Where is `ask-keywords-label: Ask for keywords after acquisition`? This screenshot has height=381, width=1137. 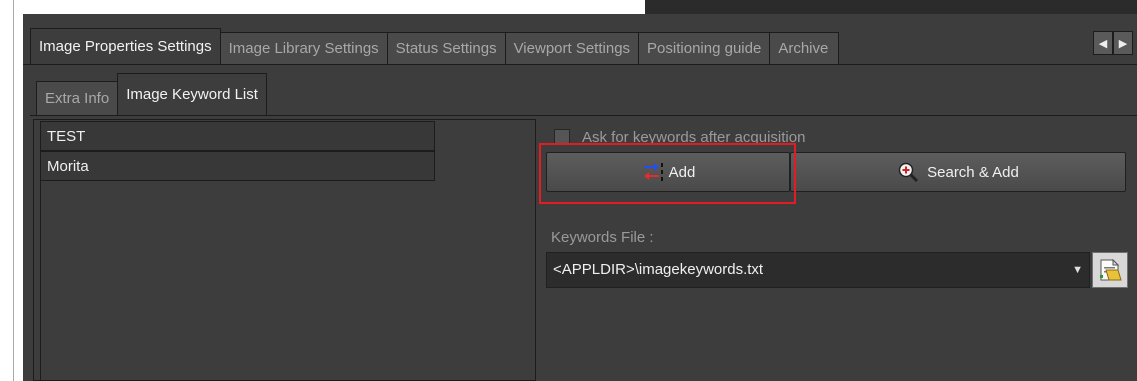 ask-keywords-label: Ask for keywords after acquisition is located at coordinates (694, 137).